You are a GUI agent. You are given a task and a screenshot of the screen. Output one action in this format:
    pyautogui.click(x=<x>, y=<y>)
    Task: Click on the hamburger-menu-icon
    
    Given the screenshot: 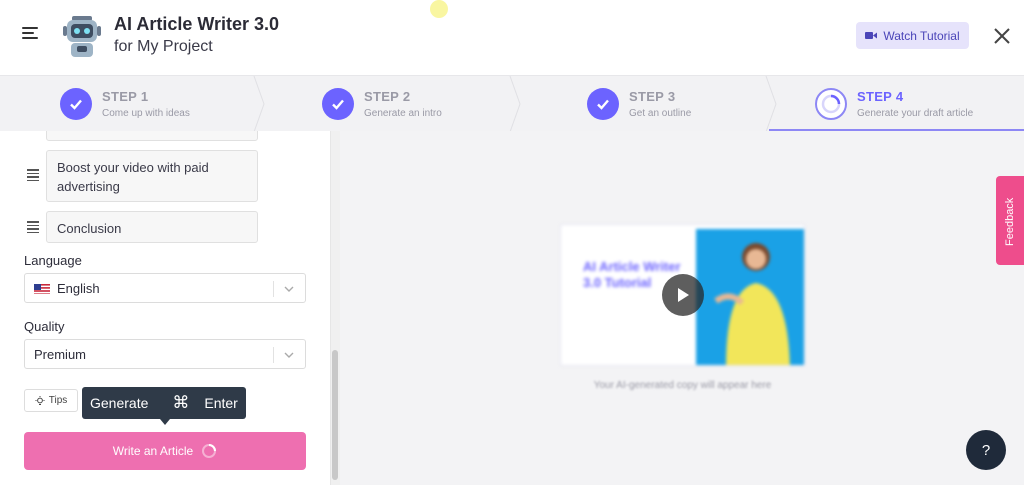 What is the action you would take?
    pyautogui.click(x=31, y=33)
    